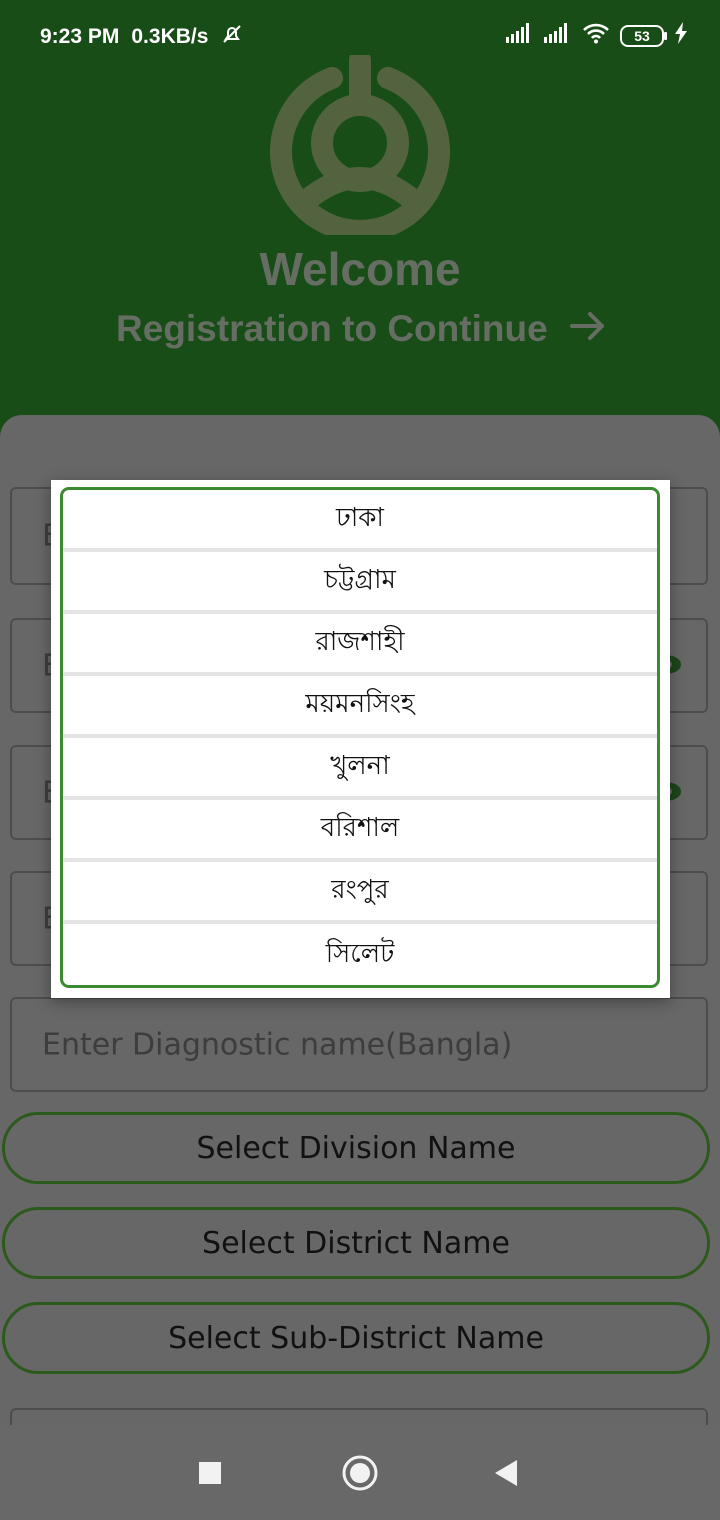  I want to click on system-navigation-bar, so click(360, 1472).